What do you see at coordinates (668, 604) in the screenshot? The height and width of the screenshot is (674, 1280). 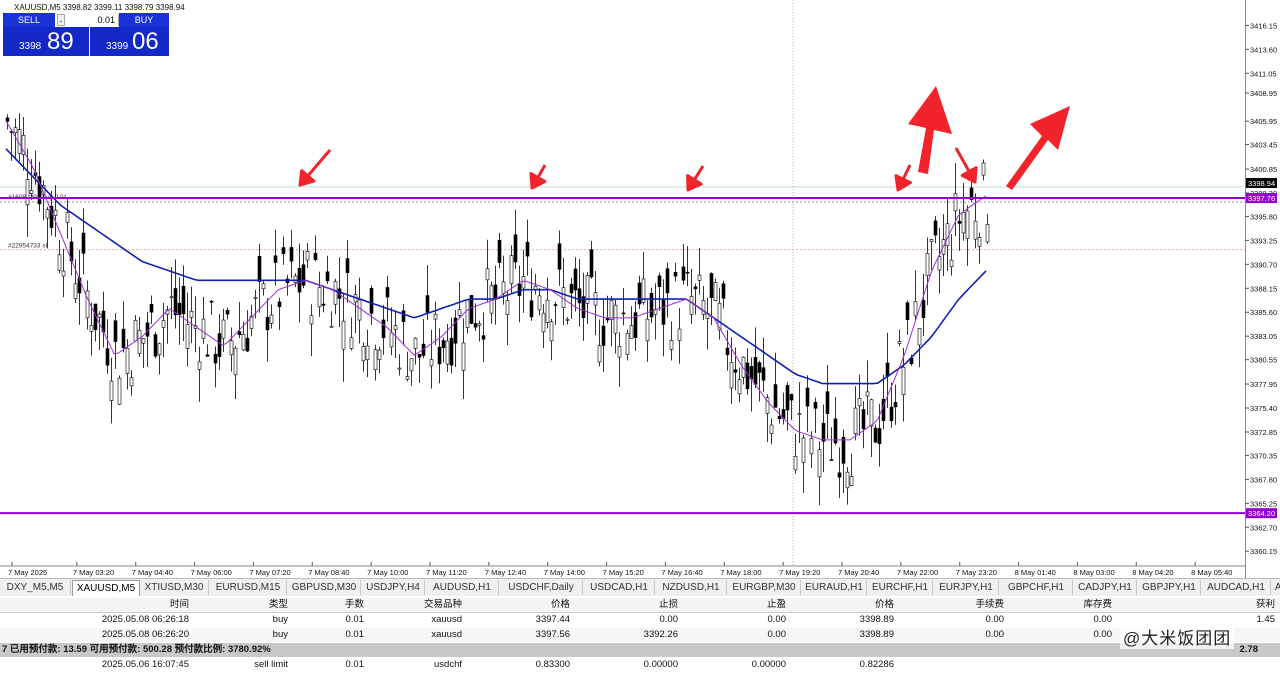 I see `column-header: 止损` at bounding box center [668, 604].